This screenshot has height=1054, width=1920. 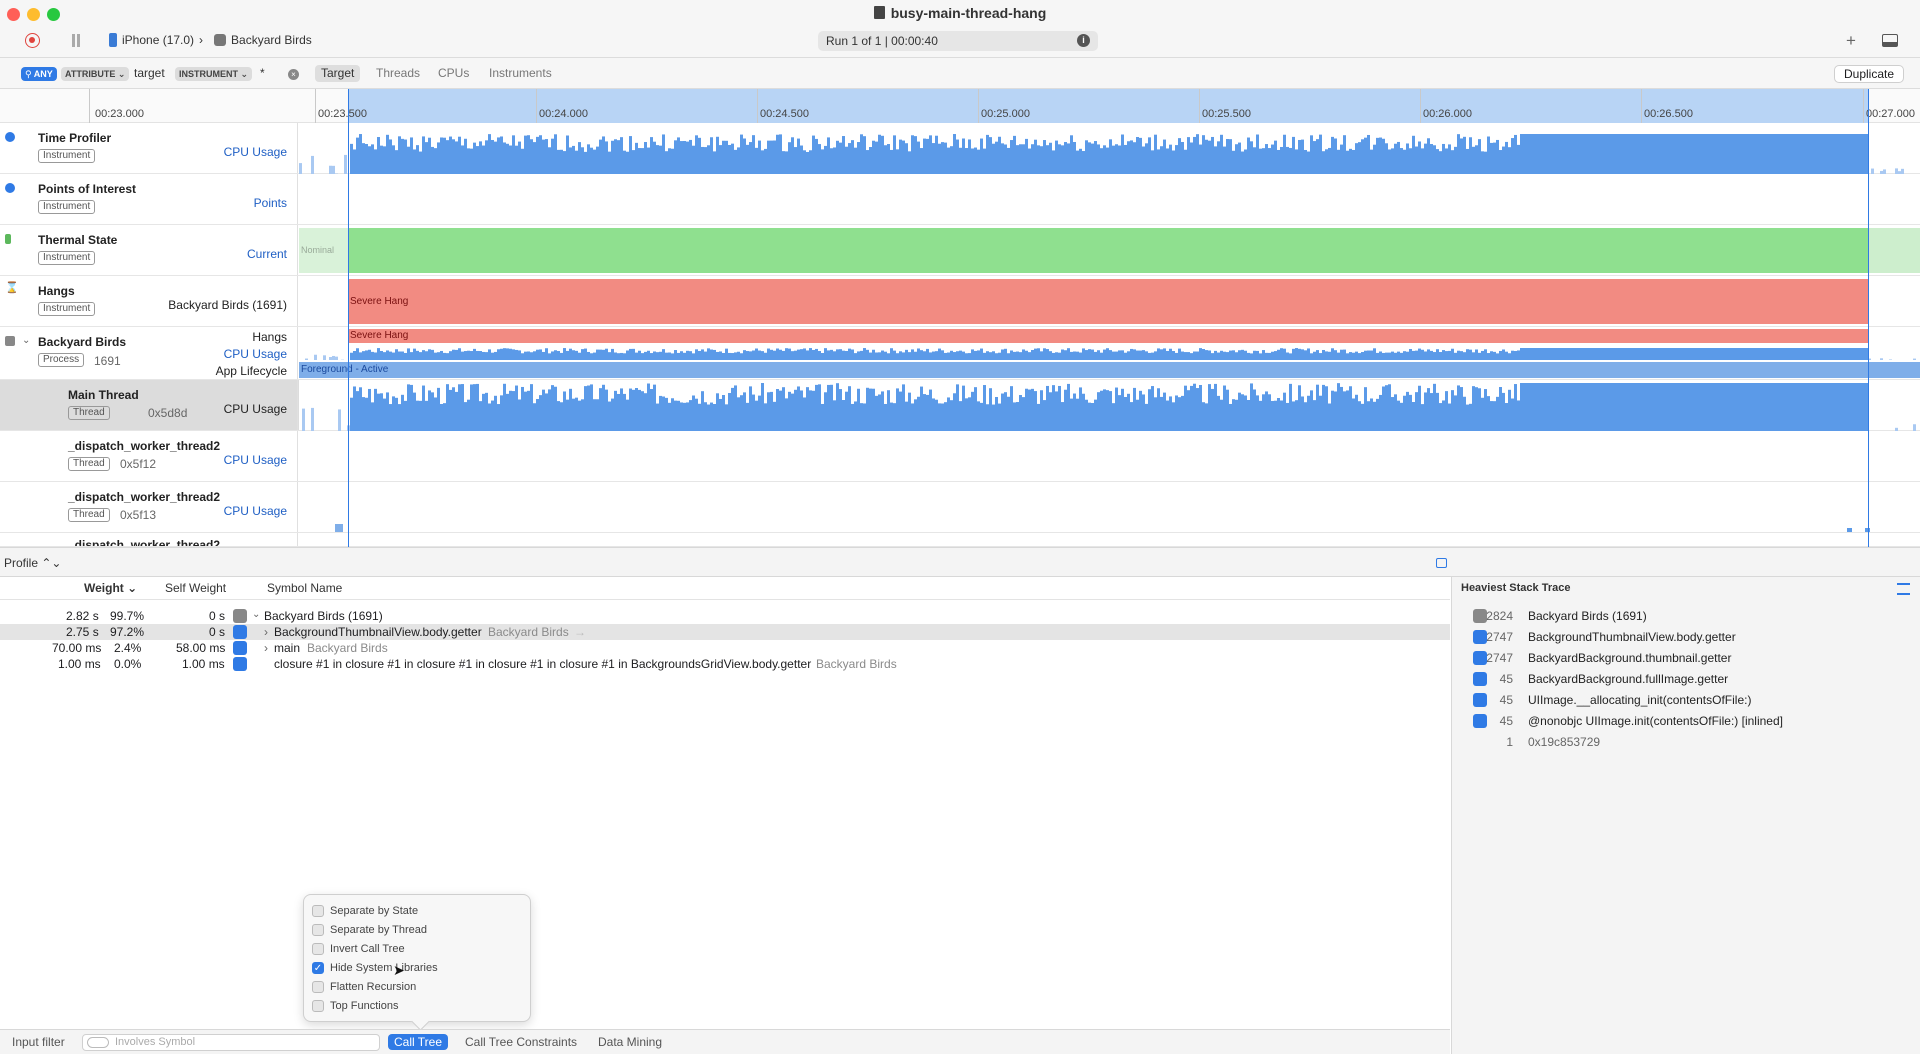 What do you see at coordinates (521, 1042) in the screenshot?
I see `tab-call-tree-constraints: Call Tree Constraints` at bounding box center [521, 1042].